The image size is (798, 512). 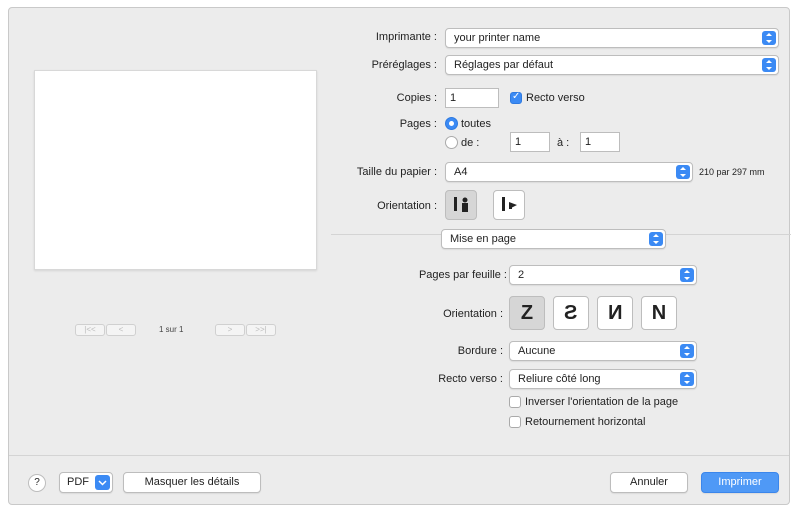 I want to click on reverse-orientation-label: Inverser l'orientation de la page, so click(x=602, y=402).